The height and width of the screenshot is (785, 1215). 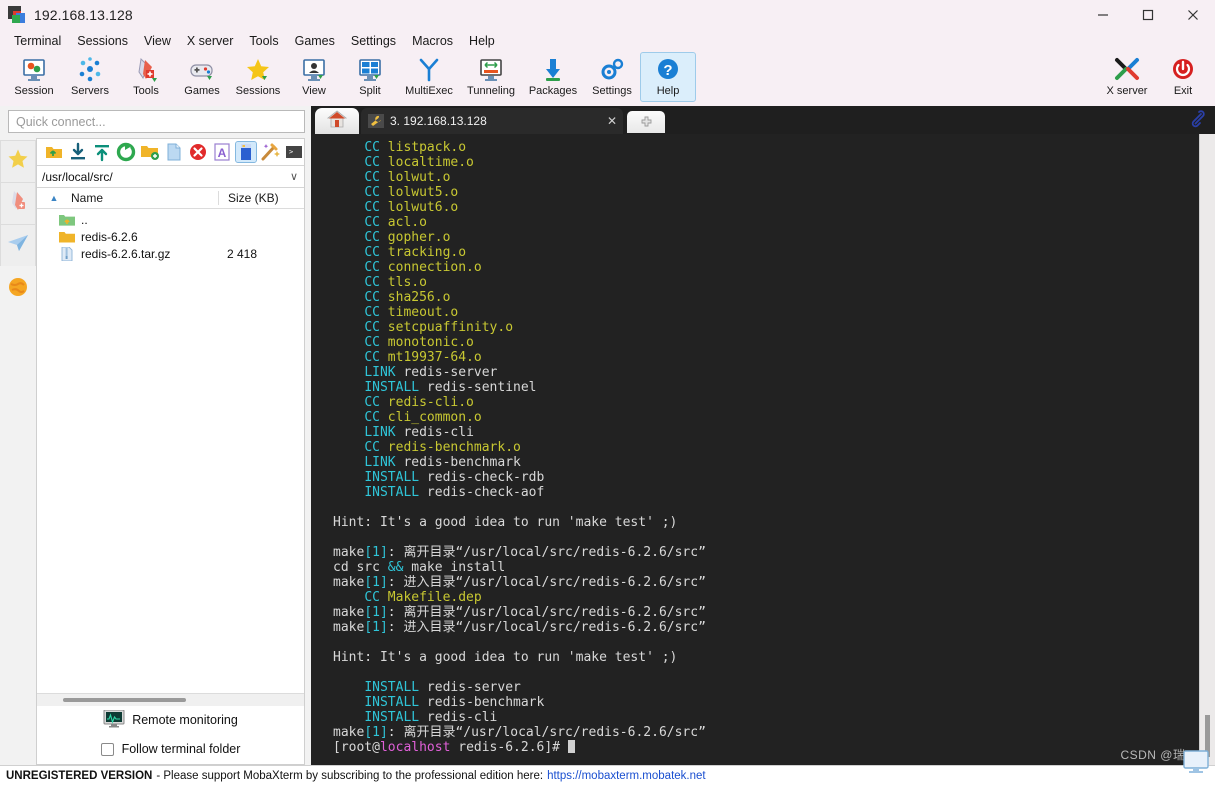 What do you see at coordinates (430, 267) in the screenshot?
I see `terminal-text: connection.o` at bounding box center [430, 267].